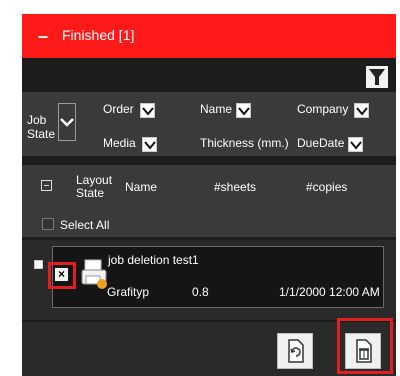 The height and width of the screenshot is (376, 400). What do you see at coordinates (119, 143) in the screenshot?
I see `media-label: Media` at bounding box center [119, 143].